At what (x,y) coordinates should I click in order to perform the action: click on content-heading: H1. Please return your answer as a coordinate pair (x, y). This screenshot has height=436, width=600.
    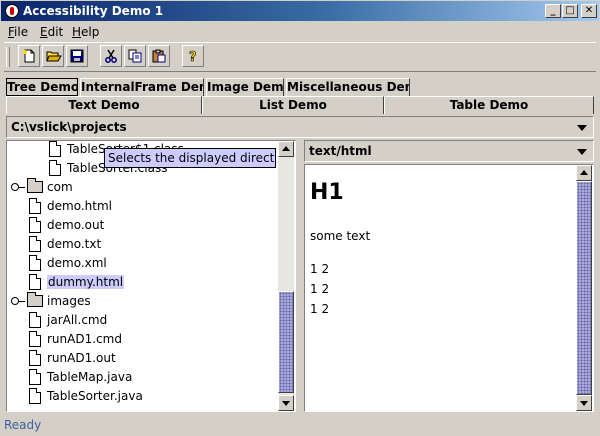
    Looking at the image, I should click on (327, 192).